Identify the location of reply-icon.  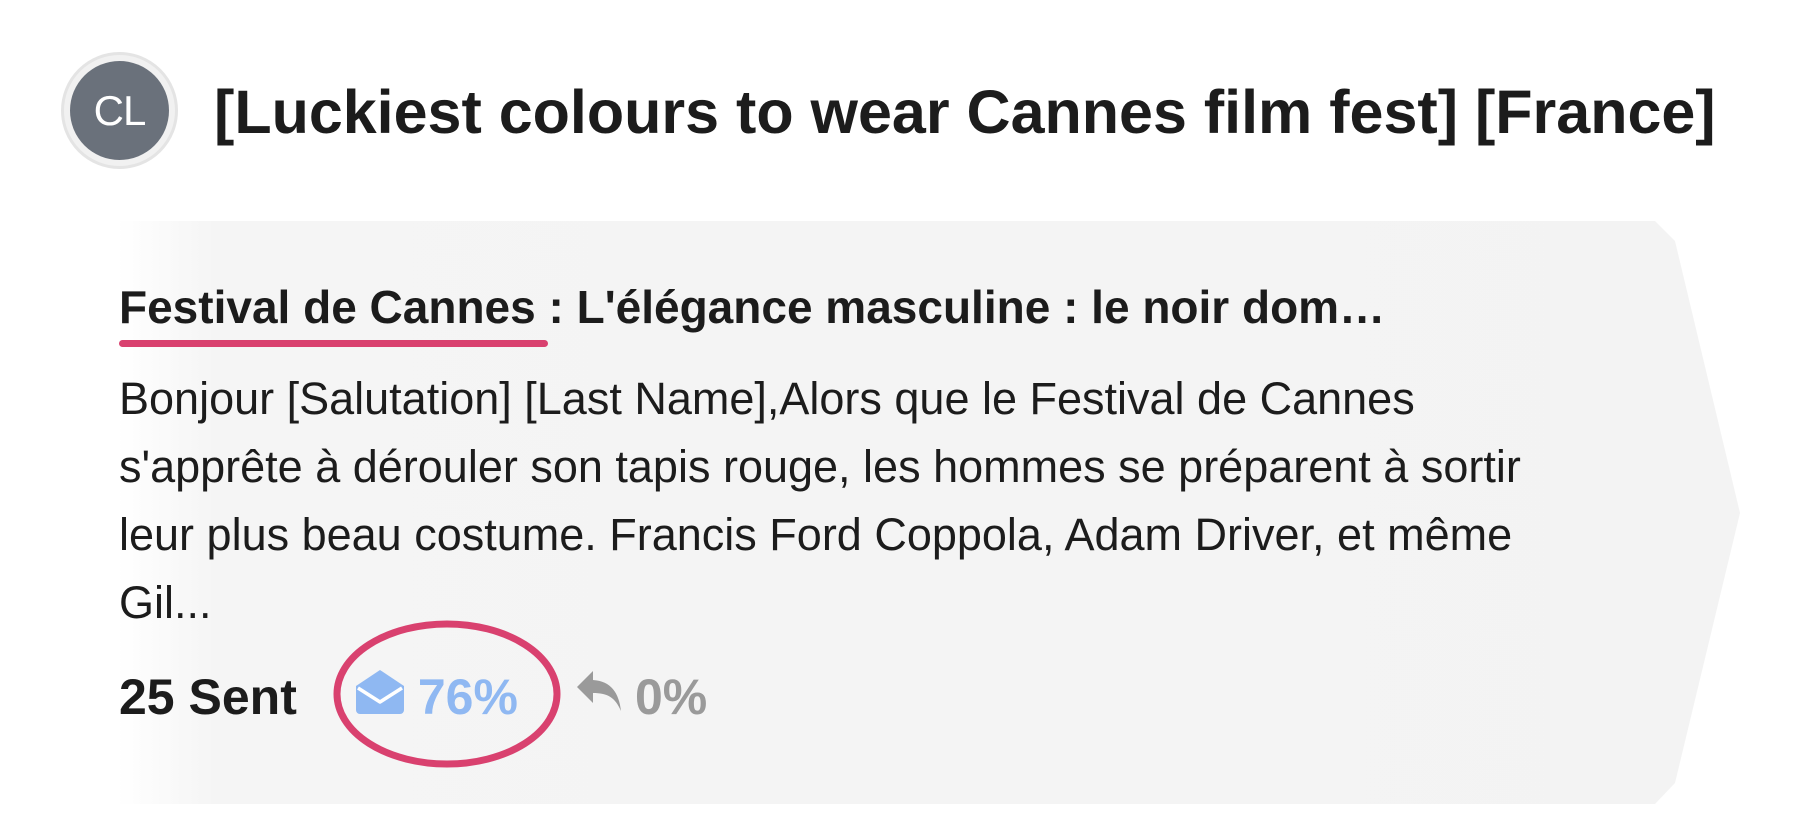
(604, 697).